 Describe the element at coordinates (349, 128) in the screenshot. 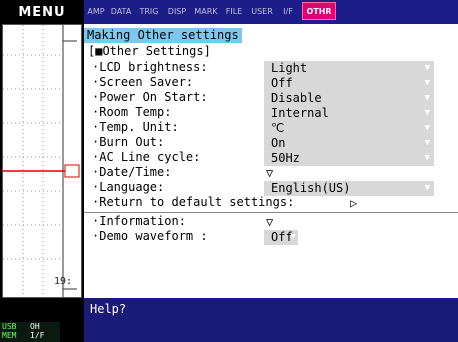

I see `temp-unit-select: ℃ ▼` at that location.